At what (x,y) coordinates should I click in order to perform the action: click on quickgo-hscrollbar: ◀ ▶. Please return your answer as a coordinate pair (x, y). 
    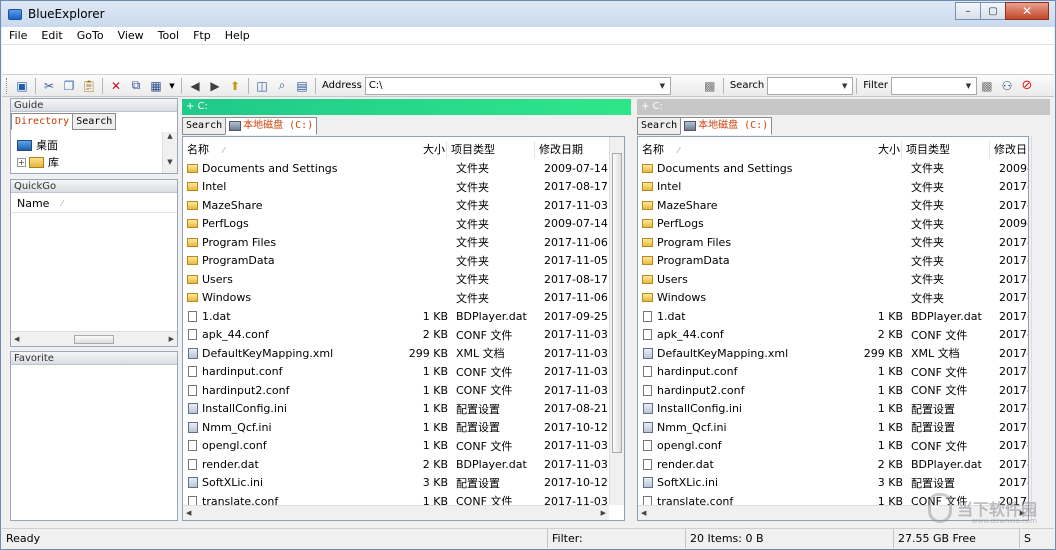
    Looking at the image, I should click on (94, 338).